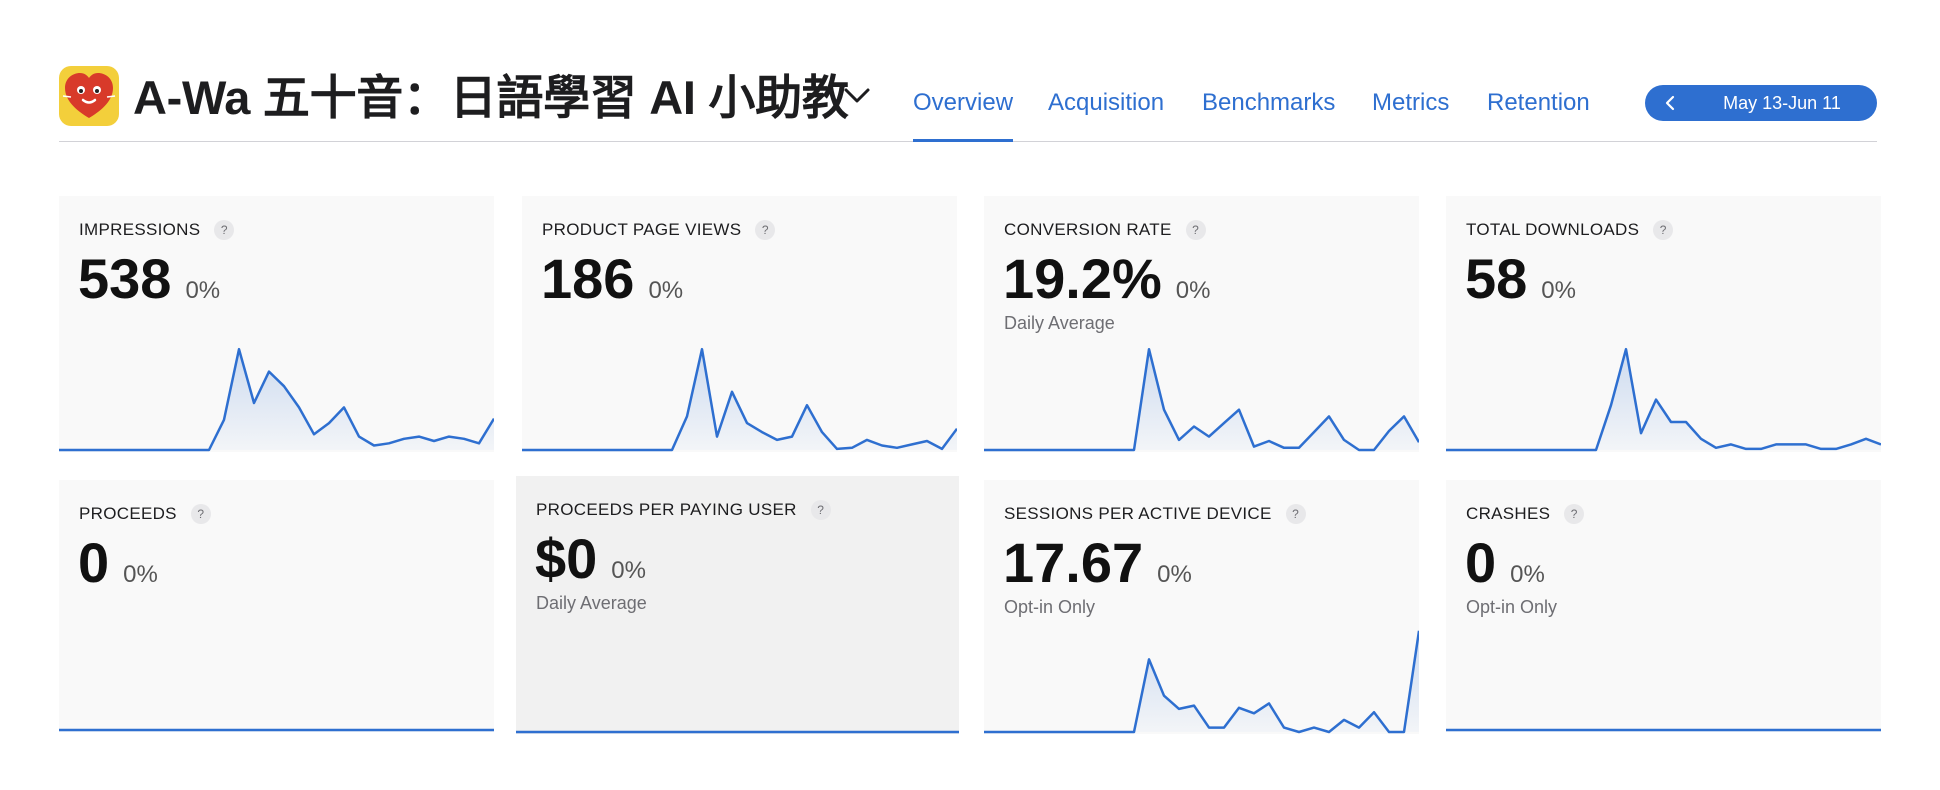 Image resolution: width=1940 pixels, height=790 pixels. Describe the element at coordinates (737, 732) in the screenshot. I see `proceeds-per-paying-user-sparkline` at that location.